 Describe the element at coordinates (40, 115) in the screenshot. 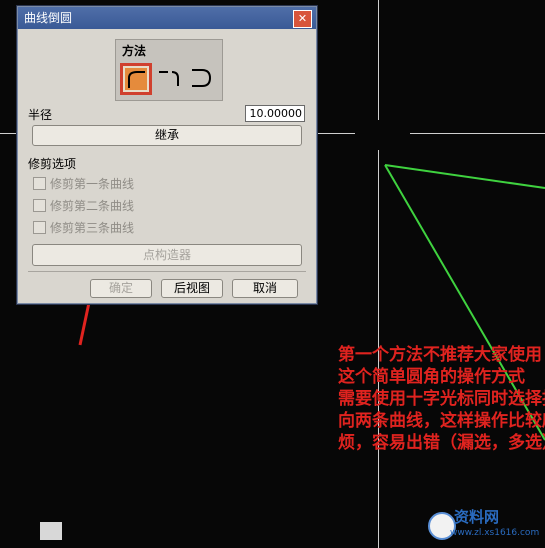

I see `radius-label: 半径` at that location.